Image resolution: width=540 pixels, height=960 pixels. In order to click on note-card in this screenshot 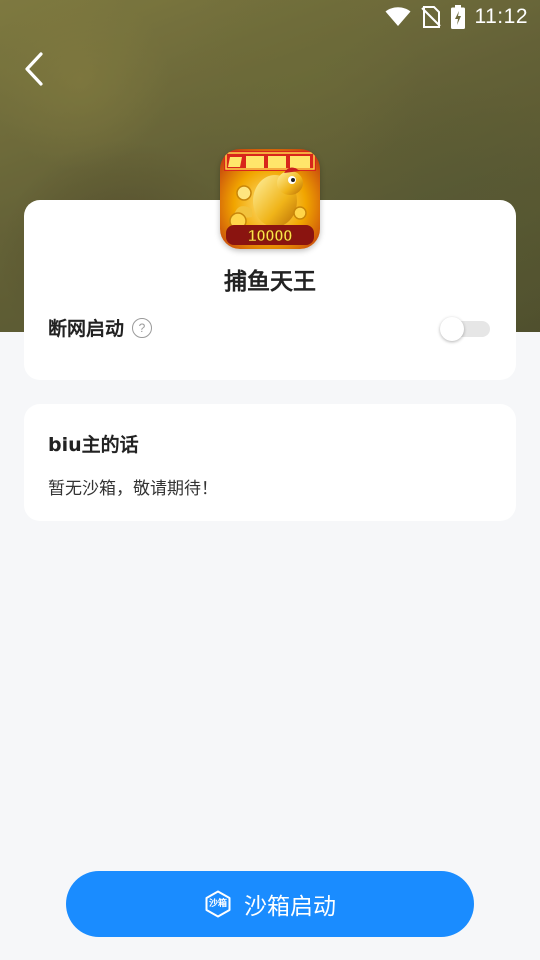, I will do `click(270, 462)`.